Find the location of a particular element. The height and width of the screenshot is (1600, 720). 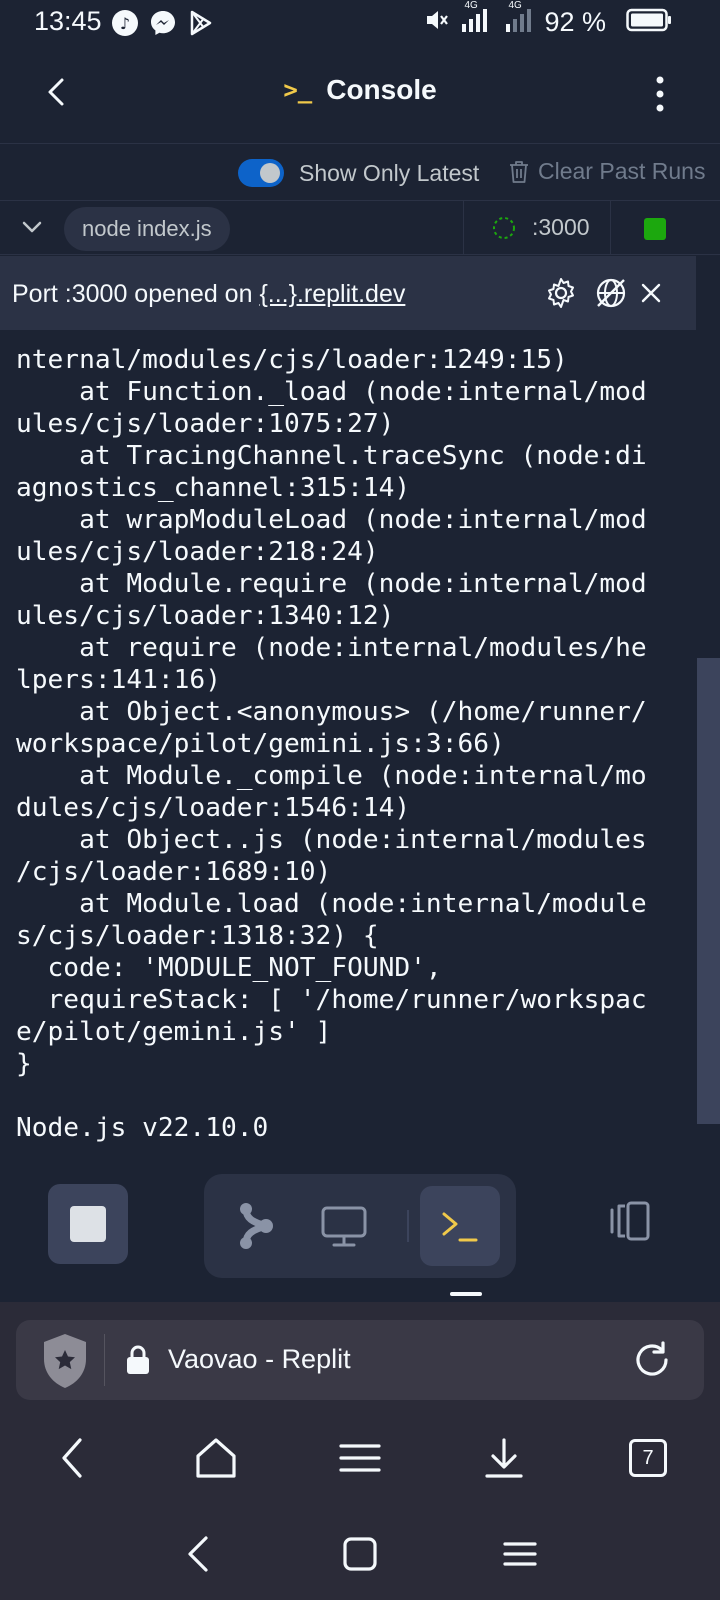

close-banner-button is located at coordinates (651, 293).